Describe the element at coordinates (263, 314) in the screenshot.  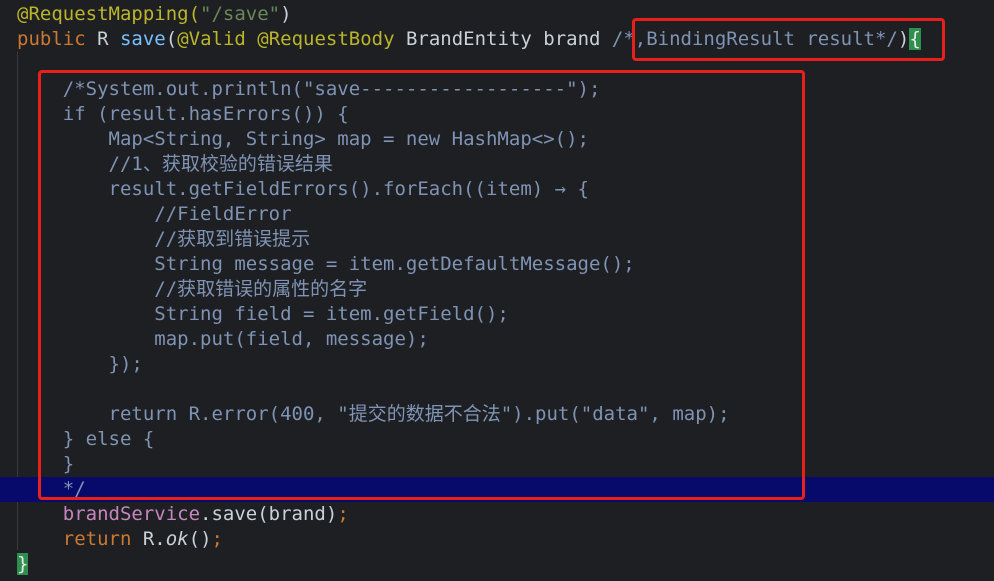
I see `code-token: String field = item.getField();` at that location.